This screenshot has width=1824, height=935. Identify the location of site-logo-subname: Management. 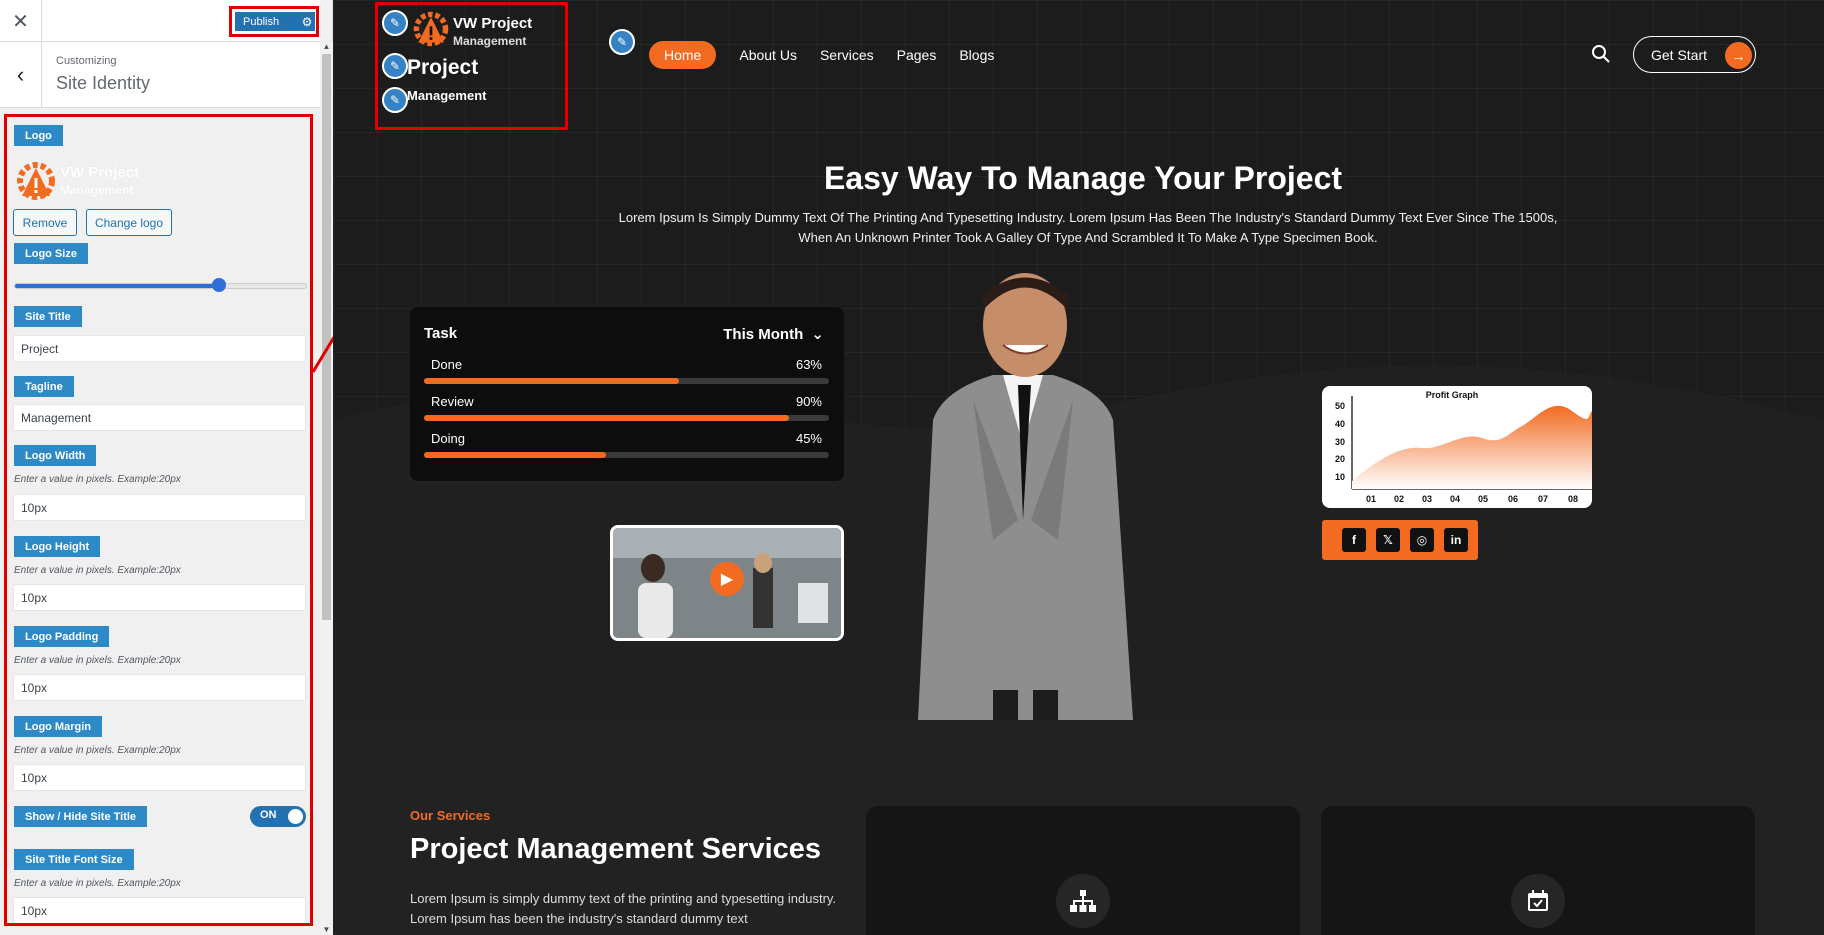
(490, 41).